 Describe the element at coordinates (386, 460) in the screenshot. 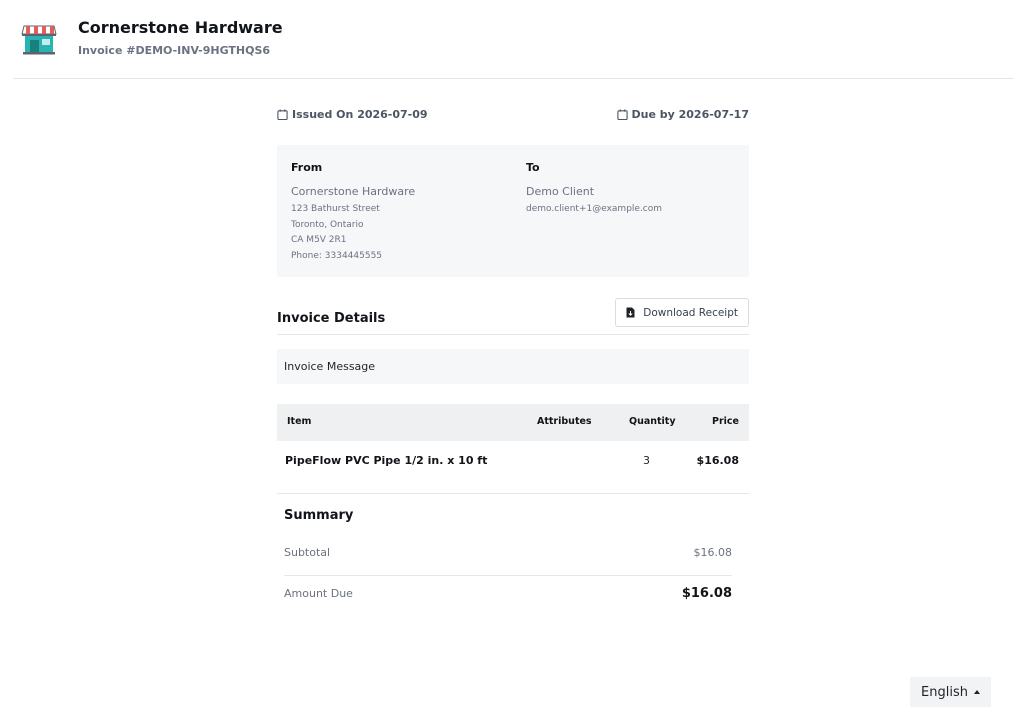

I see `item-name: PipeFlow PVC Pipe 1/2 in. x 10 ft` at that location.